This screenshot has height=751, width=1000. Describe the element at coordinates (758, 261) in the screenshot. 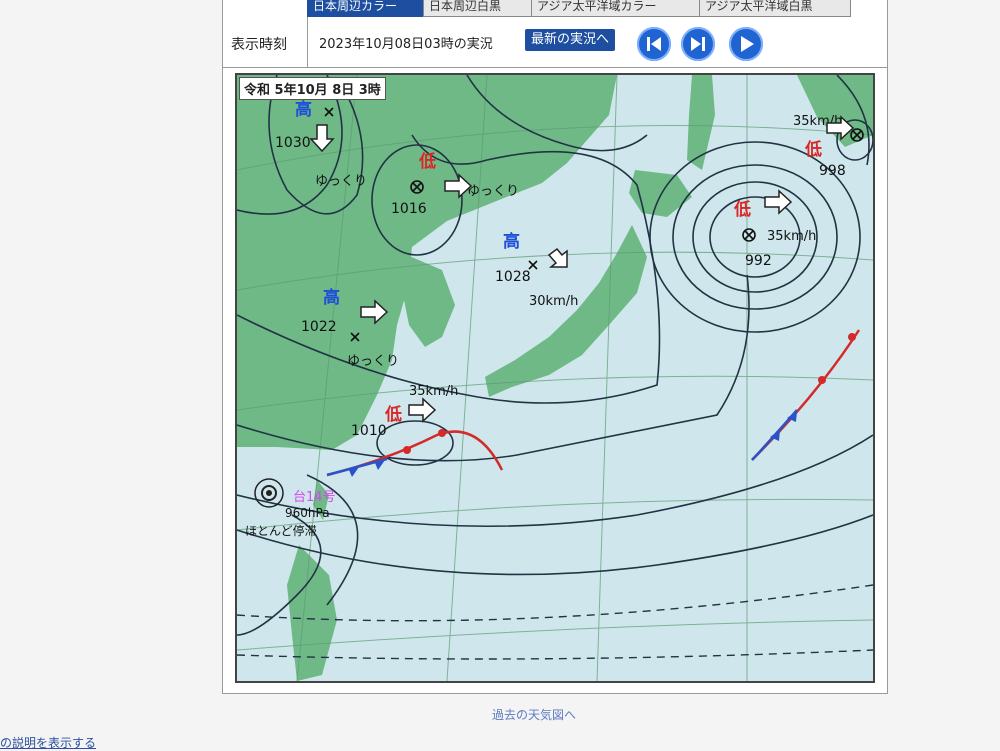

I see `low-pressure-3: 992` at that location.